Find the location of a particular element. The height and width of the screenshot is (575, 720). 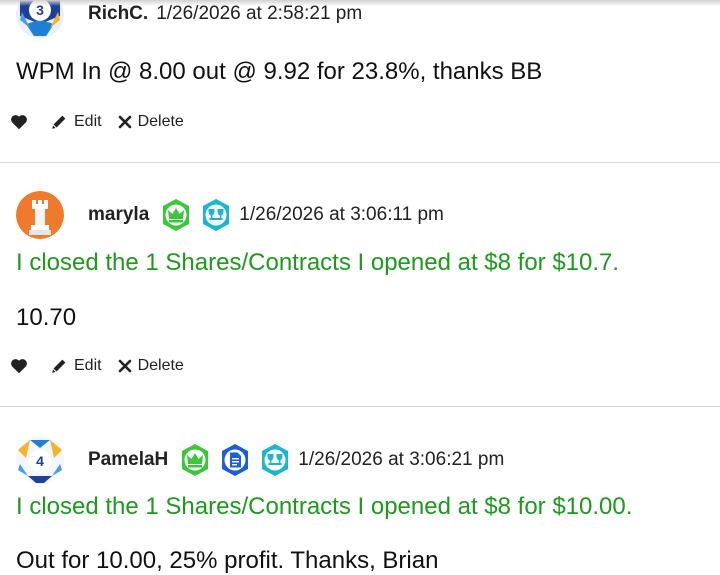

chess-rook-avatar-icon is located at coordinates (40, 215).